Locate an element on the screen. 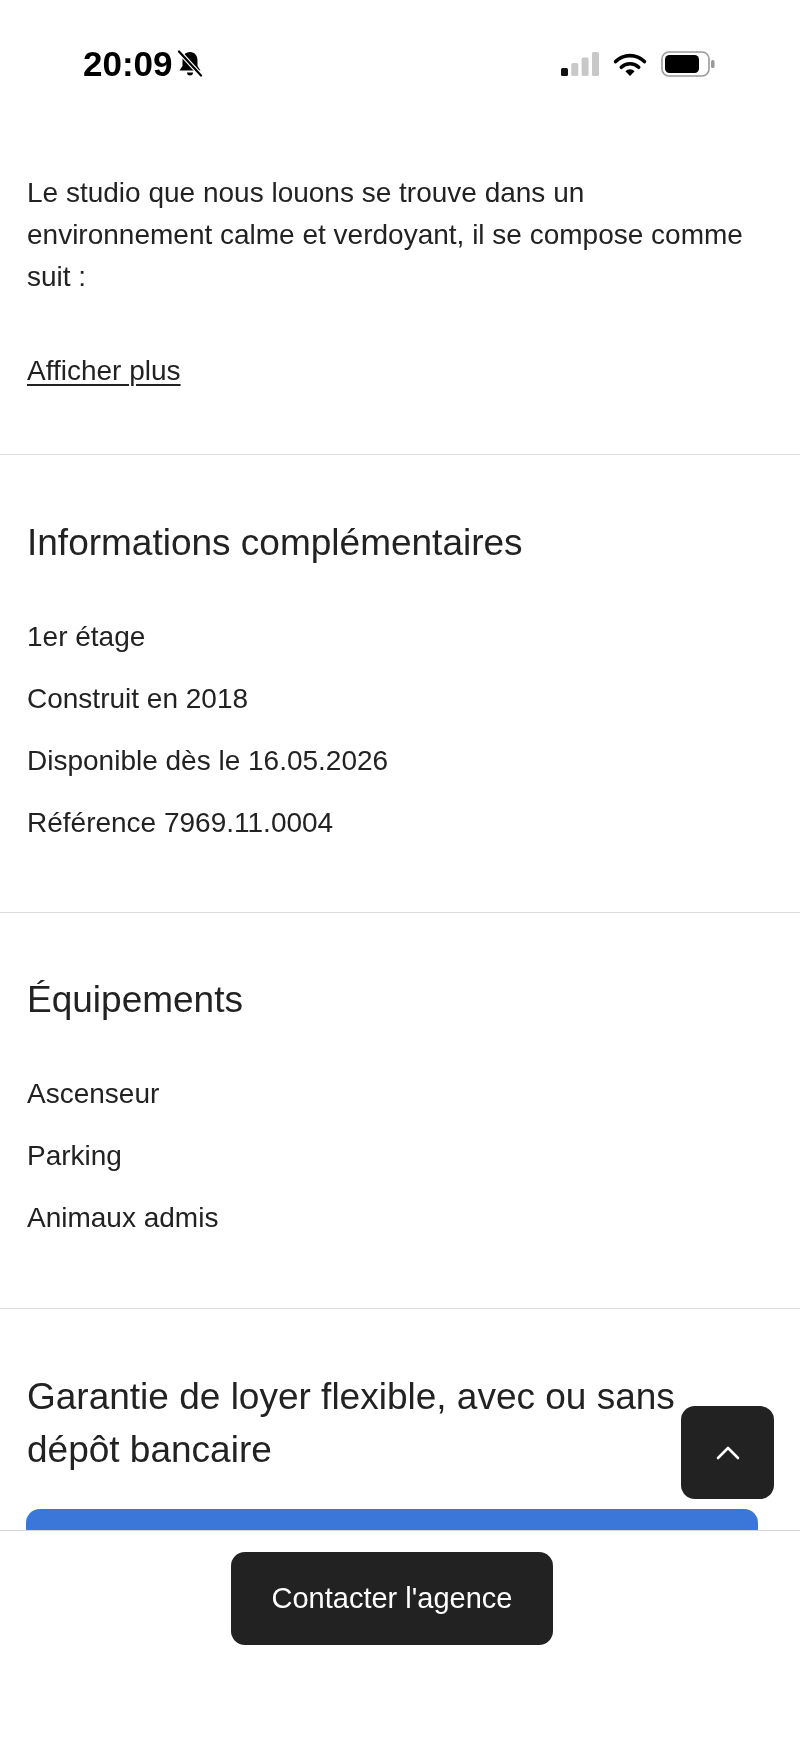  section-heading: Équipements is located at coordinates (135, 1000).